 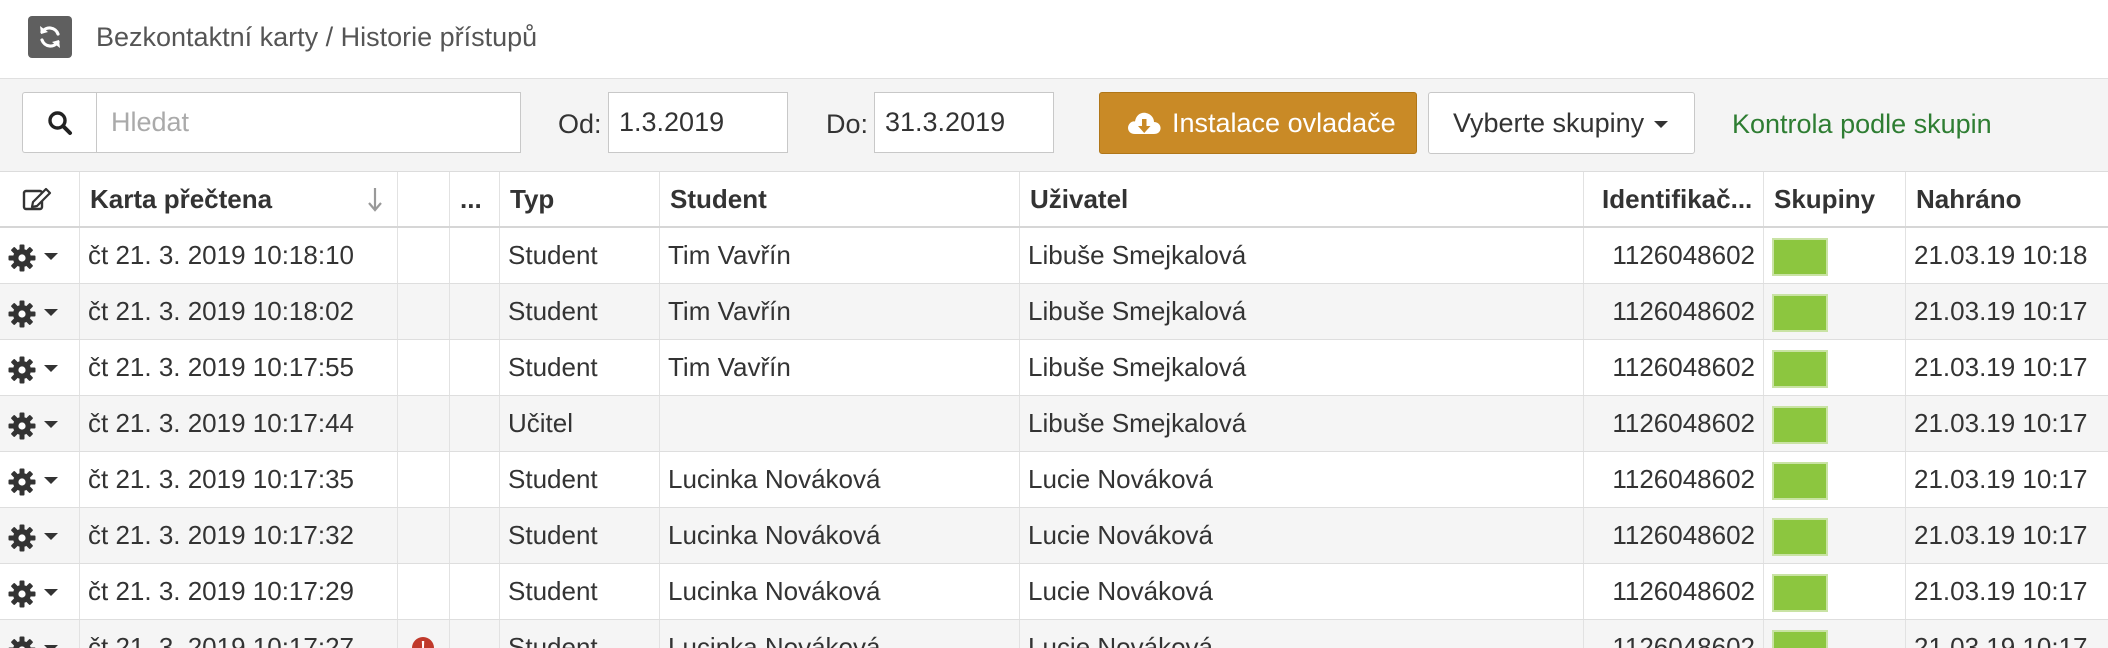 I want to click on select-groups-dropdown: Vyberte skupiny, so click(x=1561, y=123).